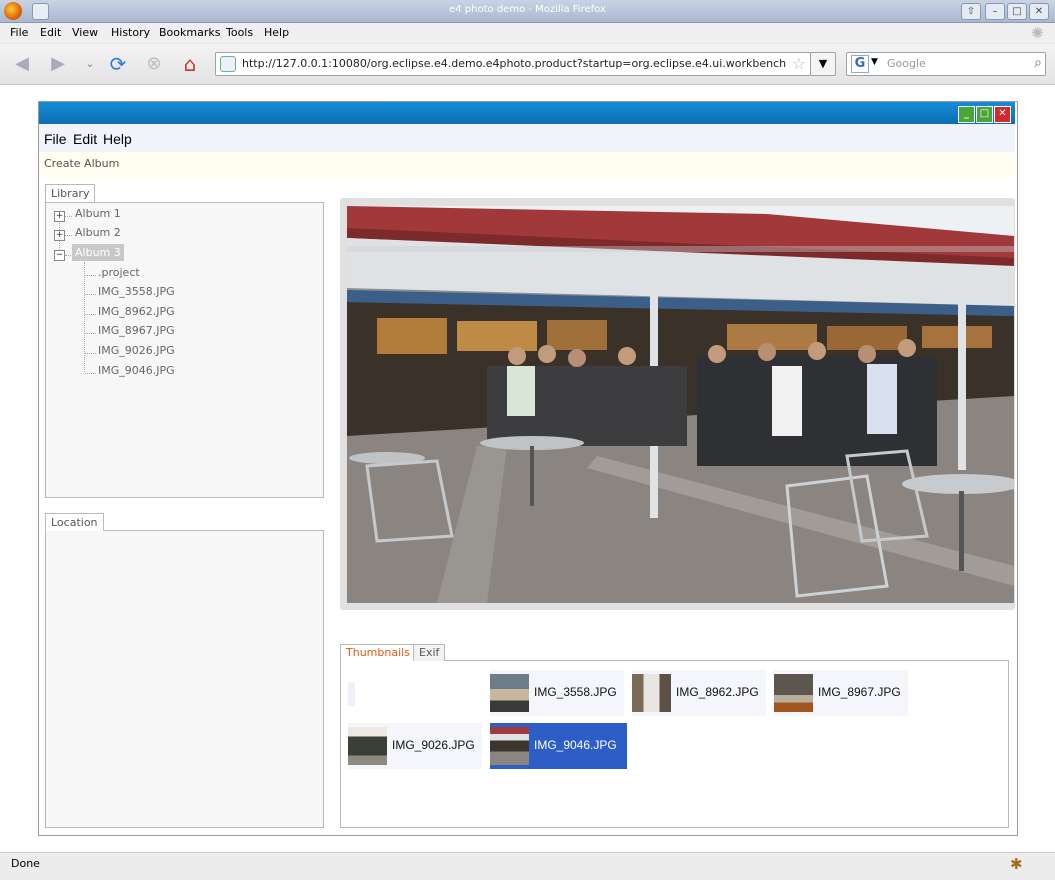 This screenshot has height=880, width=1055. Describe the element at coordinates (55, 139) in the screenshot. I see `app-menu-file: File` at that location.